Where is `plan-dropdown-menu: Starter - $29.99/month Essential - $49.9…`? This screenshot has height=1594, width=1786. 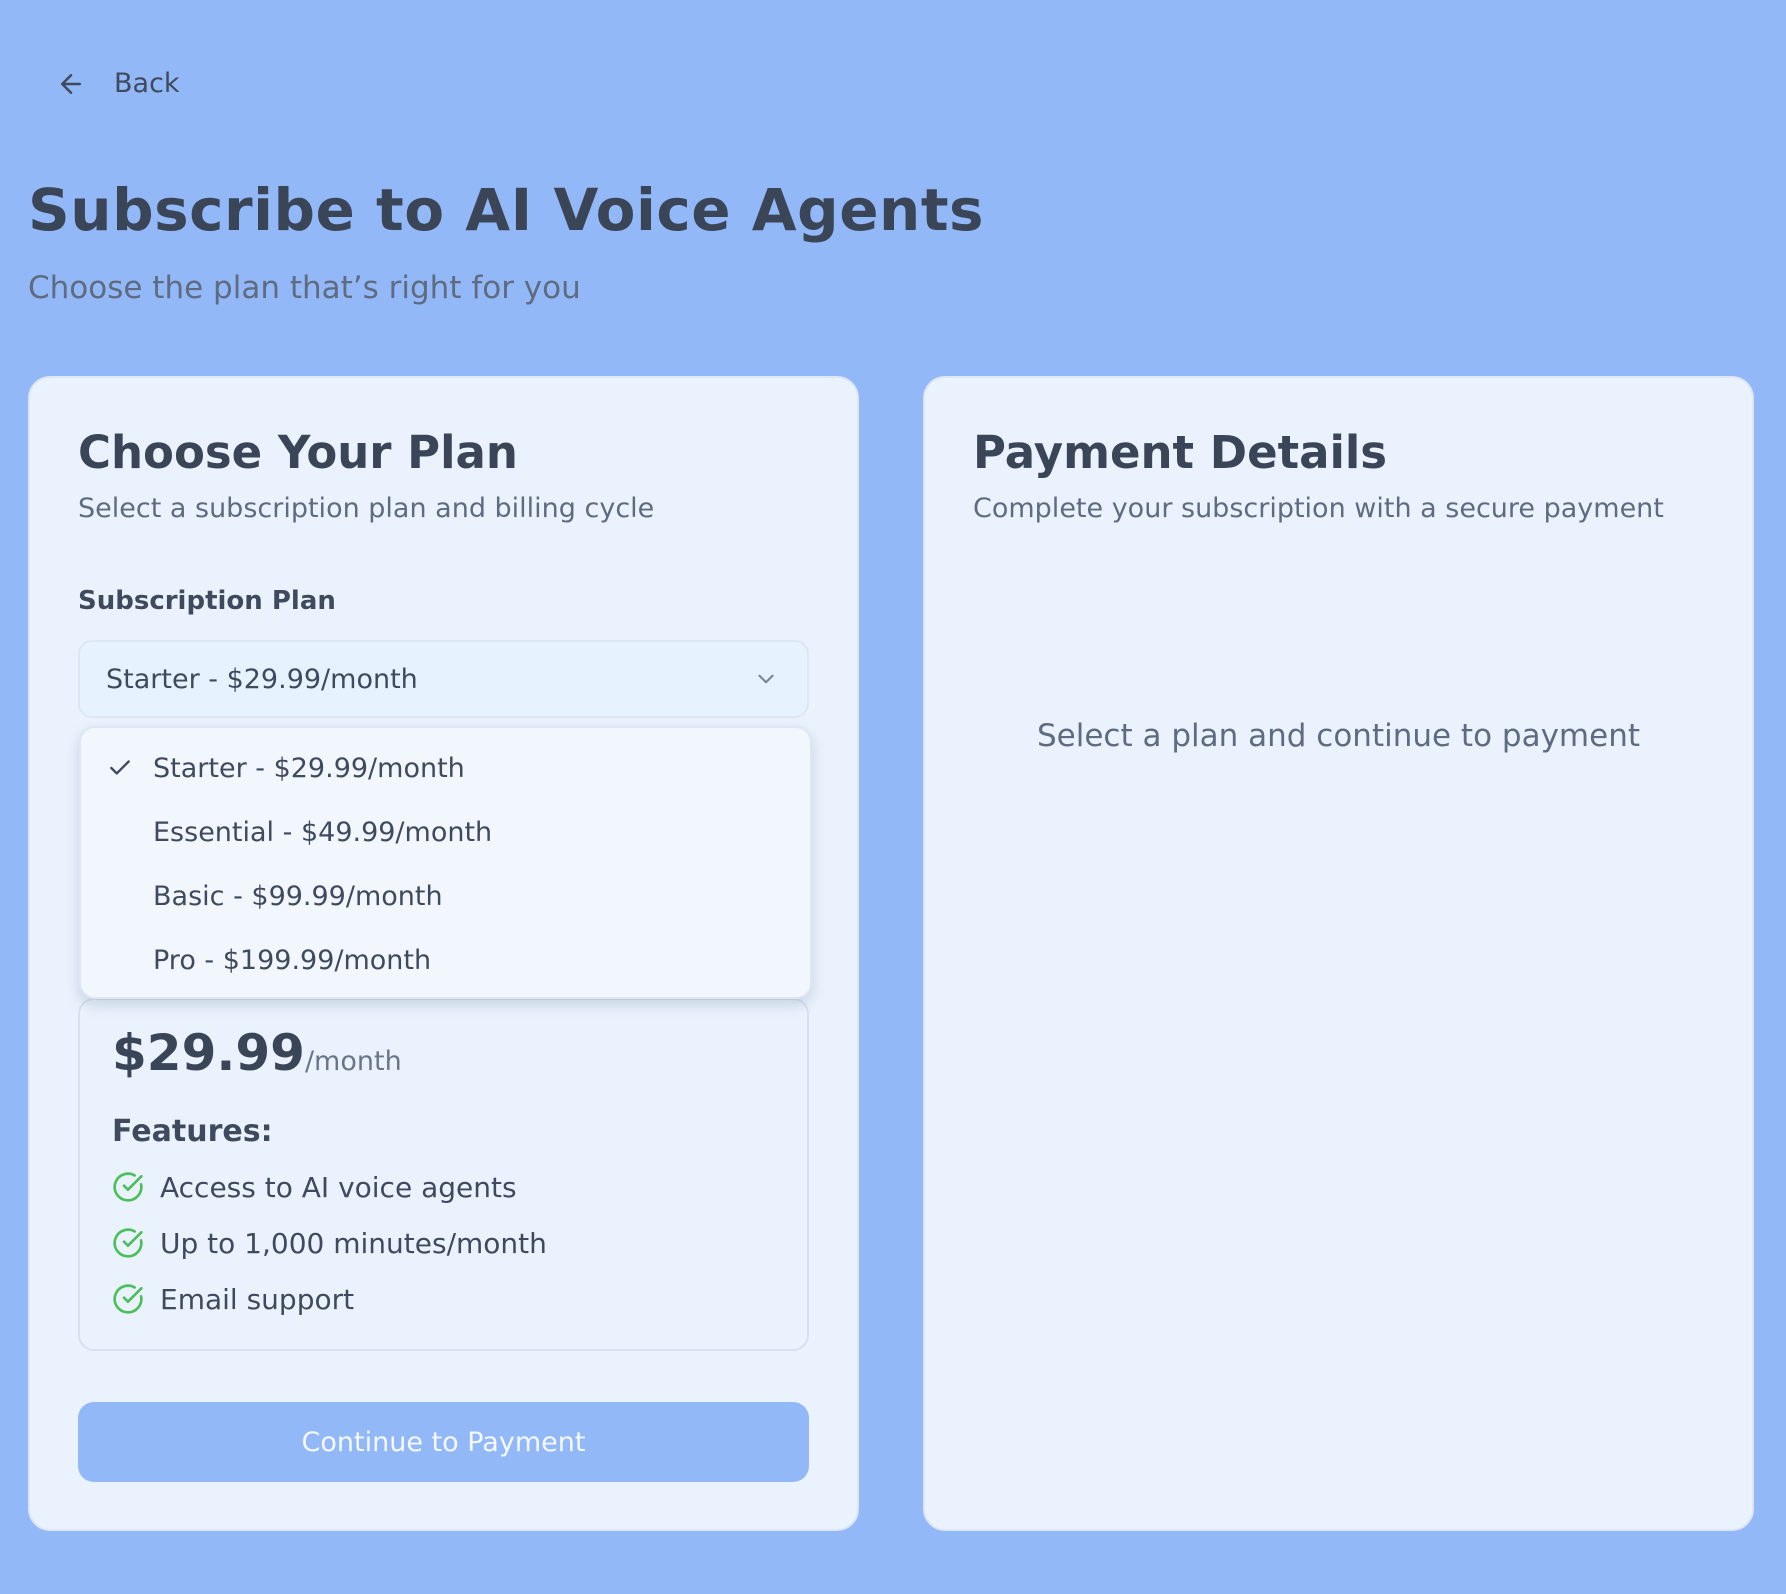 plan-dropdown-menu: Starter - $29.99/month Essential - $49.9… is located at coordinates (445, 862).